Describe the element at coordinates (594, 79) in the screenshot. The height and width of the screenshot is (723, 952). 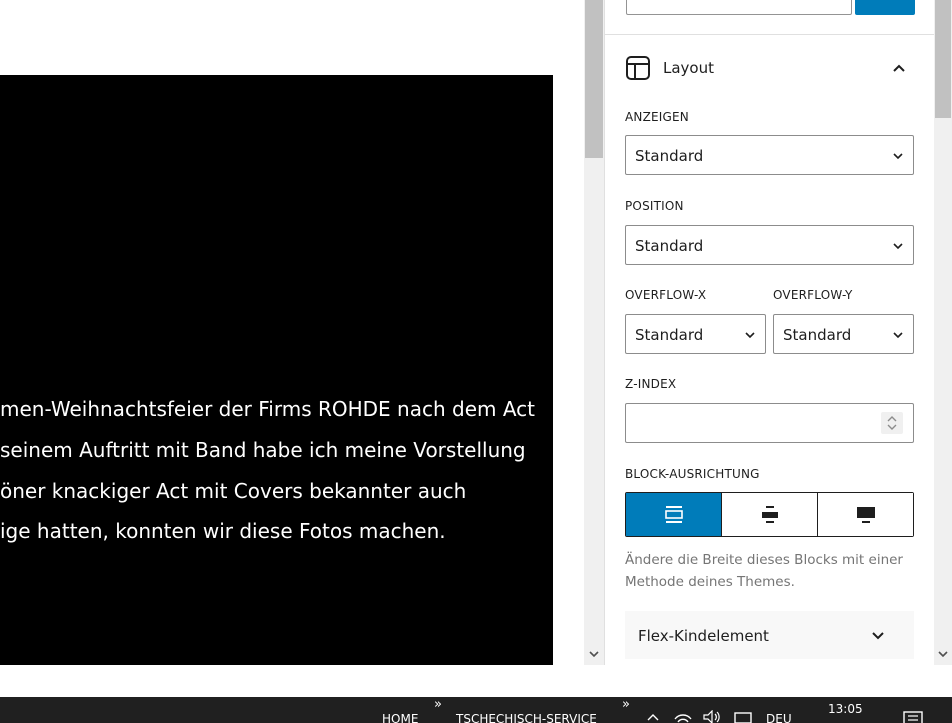
I see `canvas-scroll-thumb` at that location.